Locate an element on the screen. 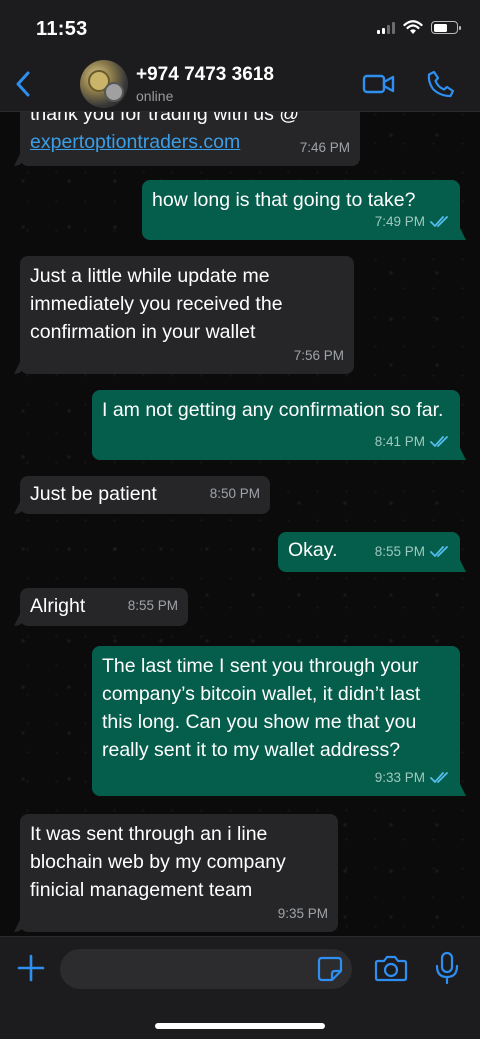 This screenshot has height=1039, width=480. message-time: 7:56 PM is located at coordinates (318, 355).